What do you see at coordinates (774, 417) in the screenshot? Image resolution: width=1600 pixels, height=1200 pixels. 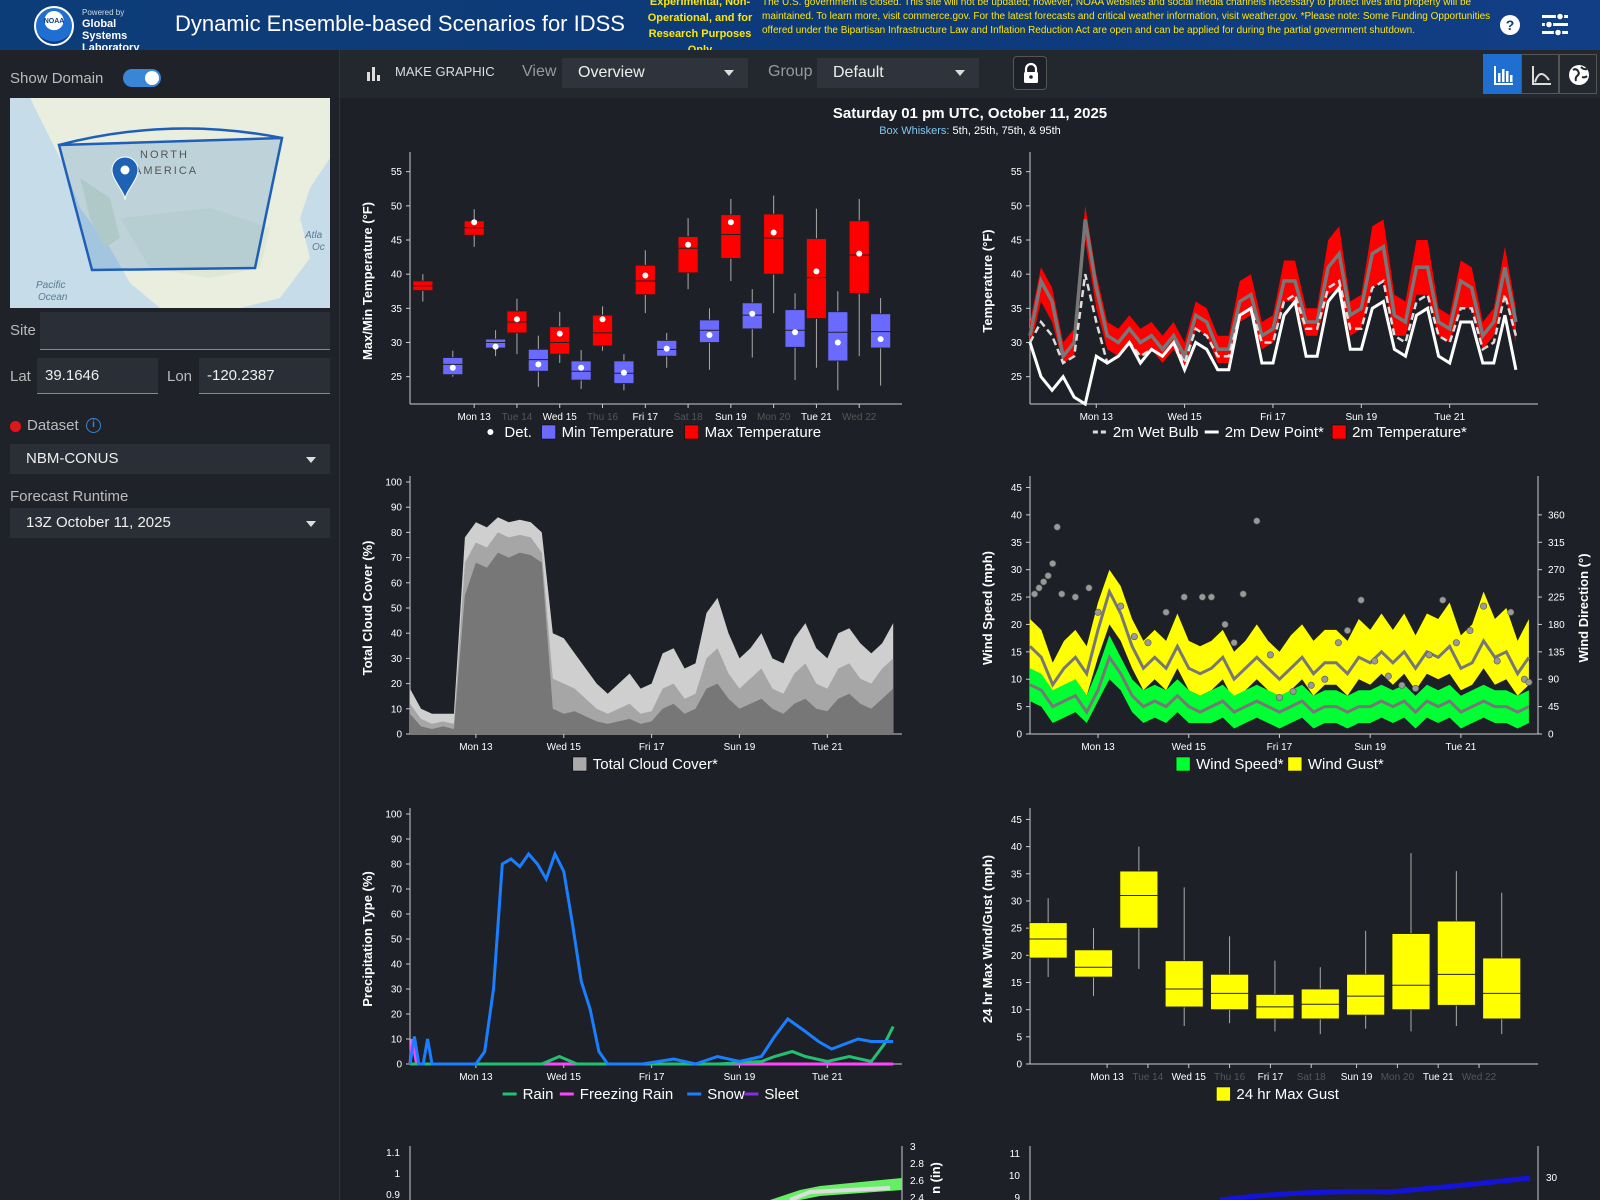 I see `x-tick-label: Mon 20` at bounding box center [774, 417].